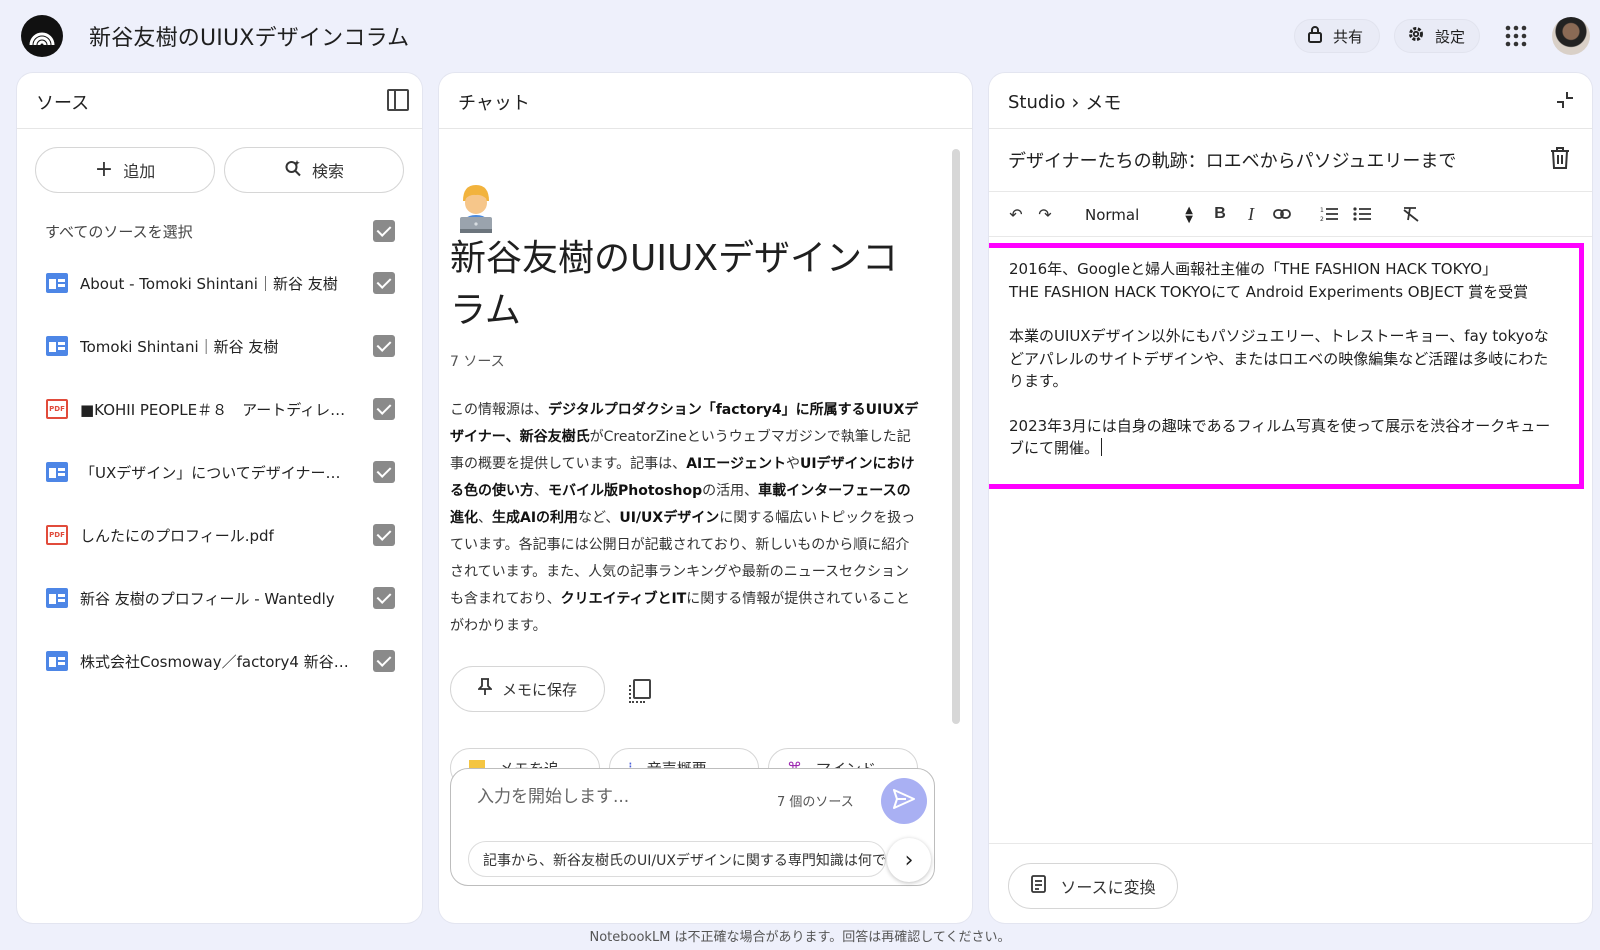 The height and width of the screenshot is (950, 1600). Describe the element at coordinates (1189, 215) in the screenshot. I see `up-down-icon: ▲ ▼` at that location.